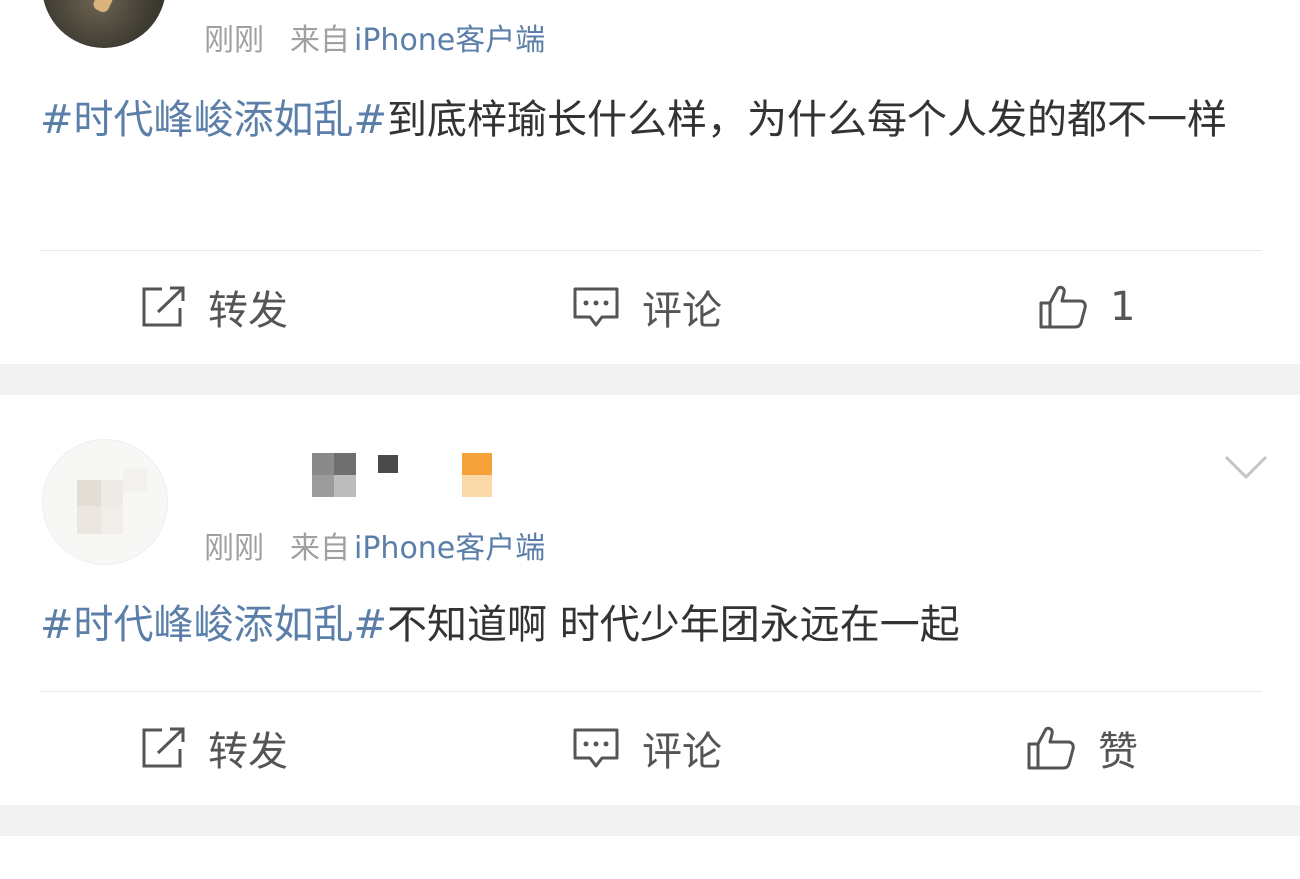 The height and width of the screenshot is (879, 1300). What do you see at coordinates (1082, 748) in the screenshot?
I see `like-button: 赞` at bounding box center [1082, 748].